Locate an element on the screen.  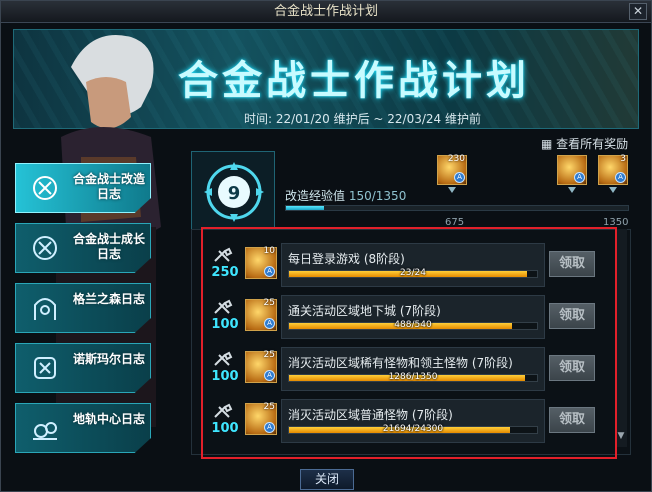
quest-progress-bar: 23/24 is located at coordinates (413, 273).